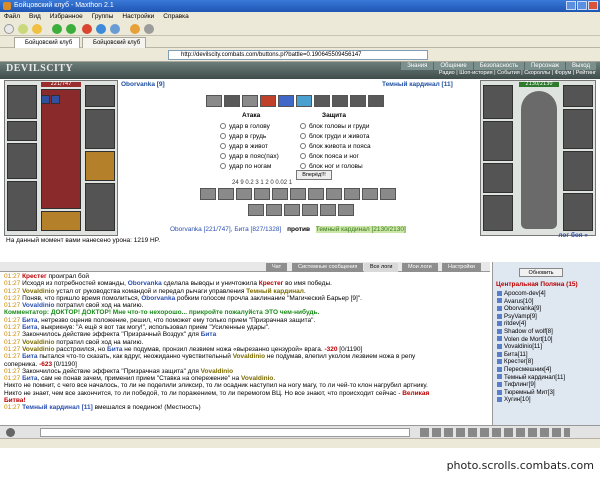  Describe the element at coordinates (515, 323) in the screenshot. I see `user-name: ritdev[4]` at that location.